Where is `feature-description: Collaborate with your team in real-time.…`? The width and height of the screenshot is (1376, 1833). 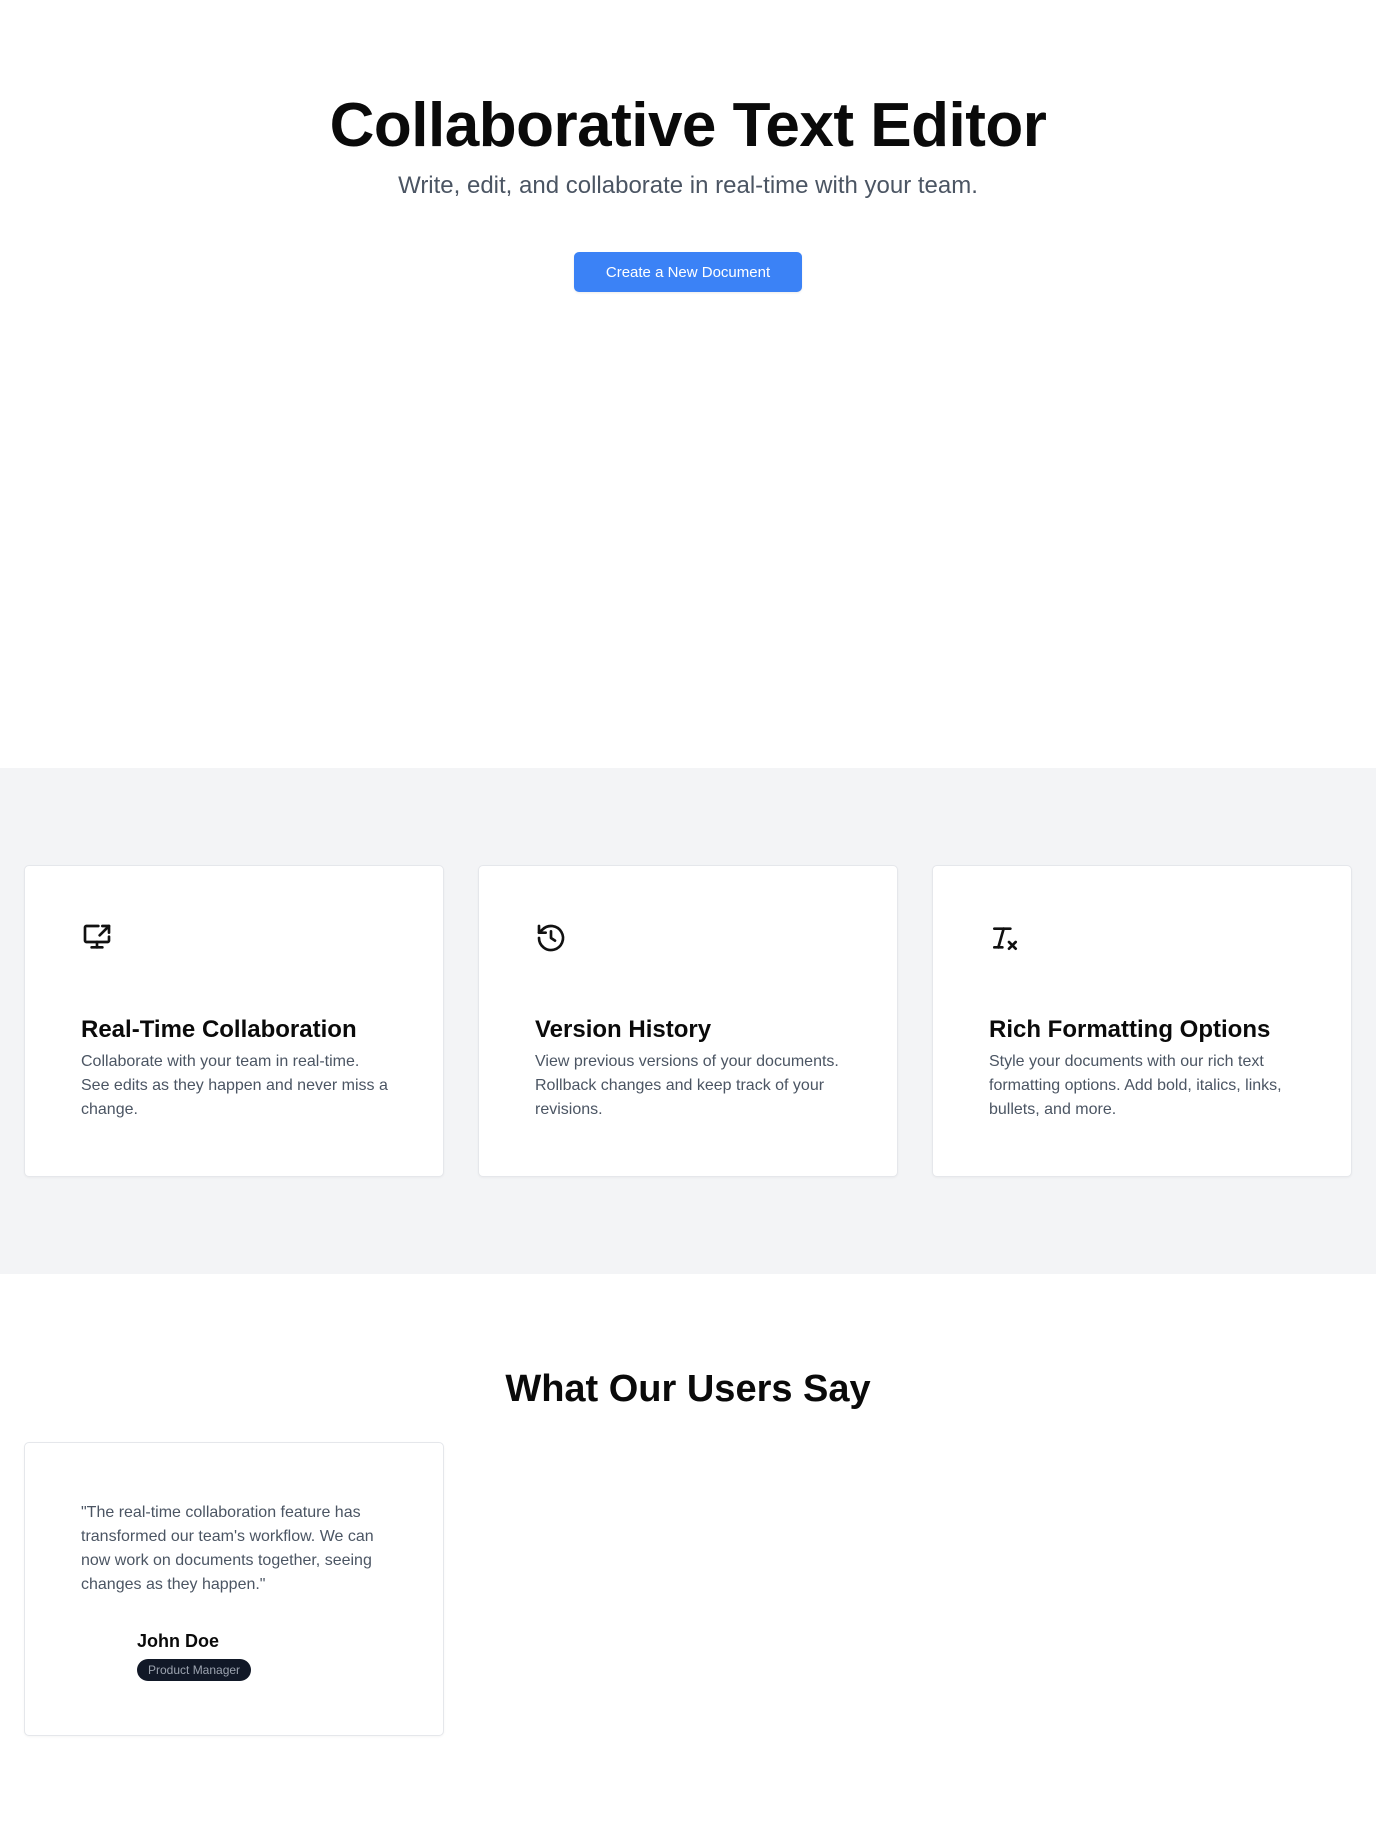
feature-description: Collaborate with your team in real-time.… is located at coordinates (234, 1085).